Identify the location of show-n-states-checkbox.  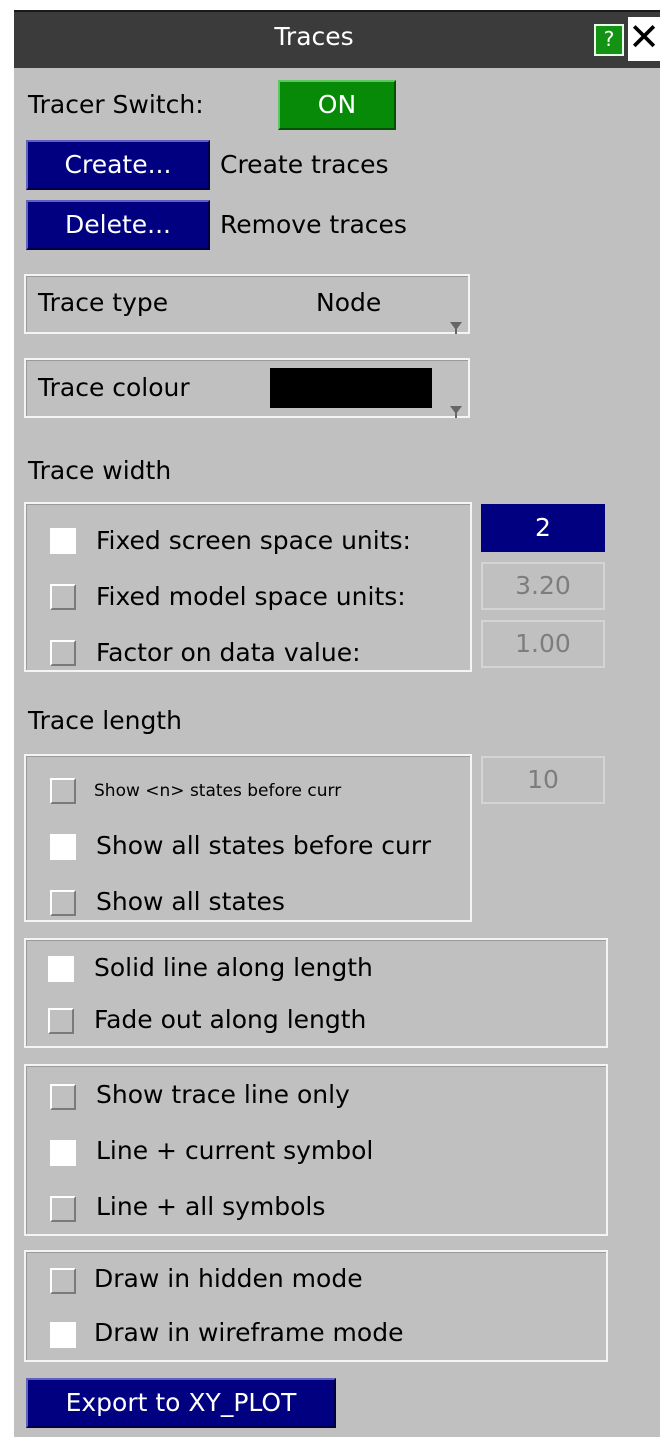
(63, 791).